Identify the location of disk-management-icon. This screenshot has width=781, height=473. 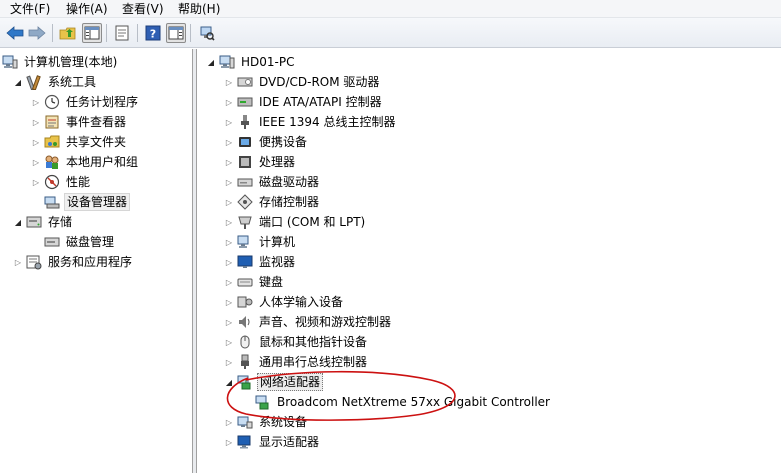
(52, 242).